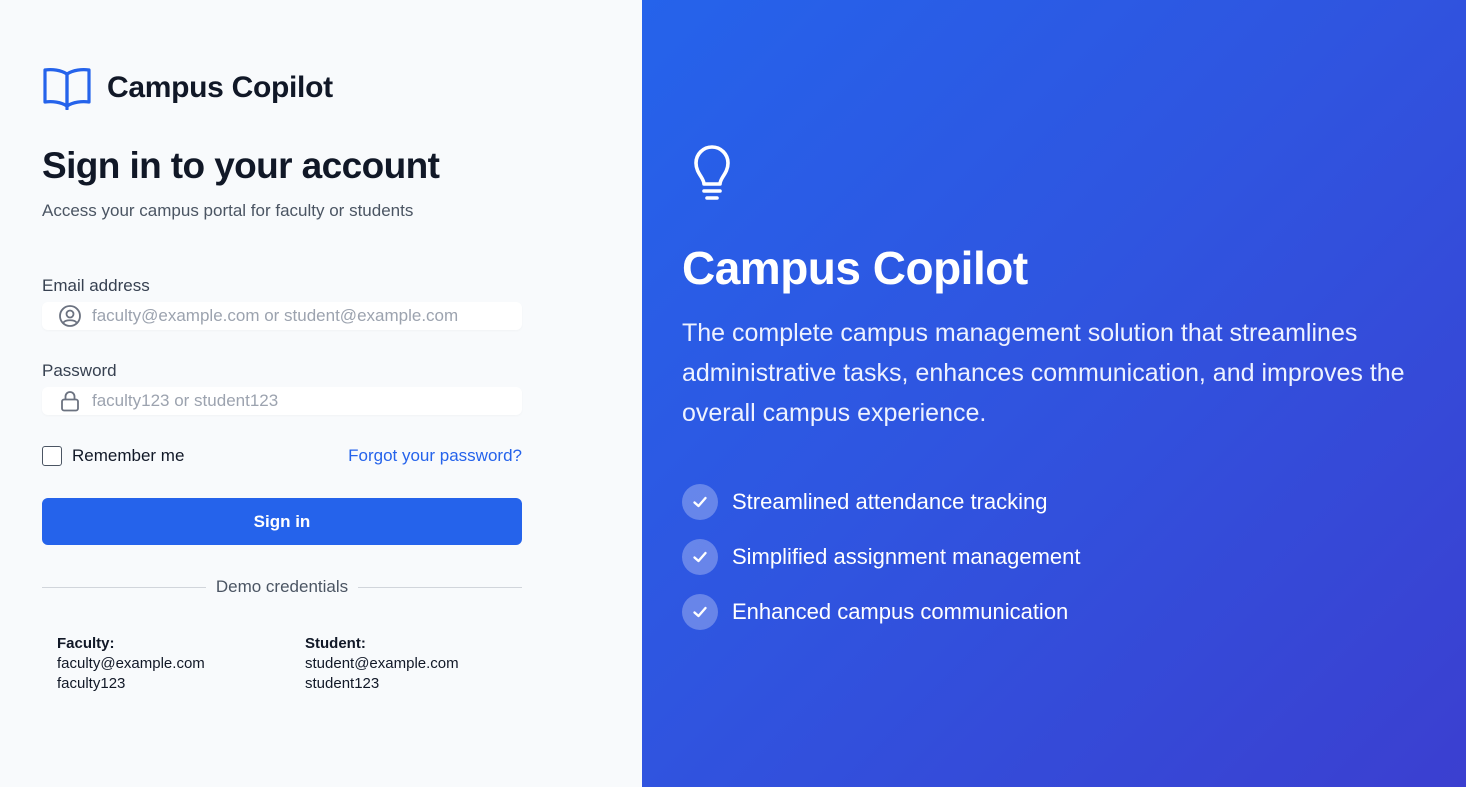 The width and height of the screenshot is (1466, 787). I want to click on feature-text: Enhanced campus communication, so click(900, 611).